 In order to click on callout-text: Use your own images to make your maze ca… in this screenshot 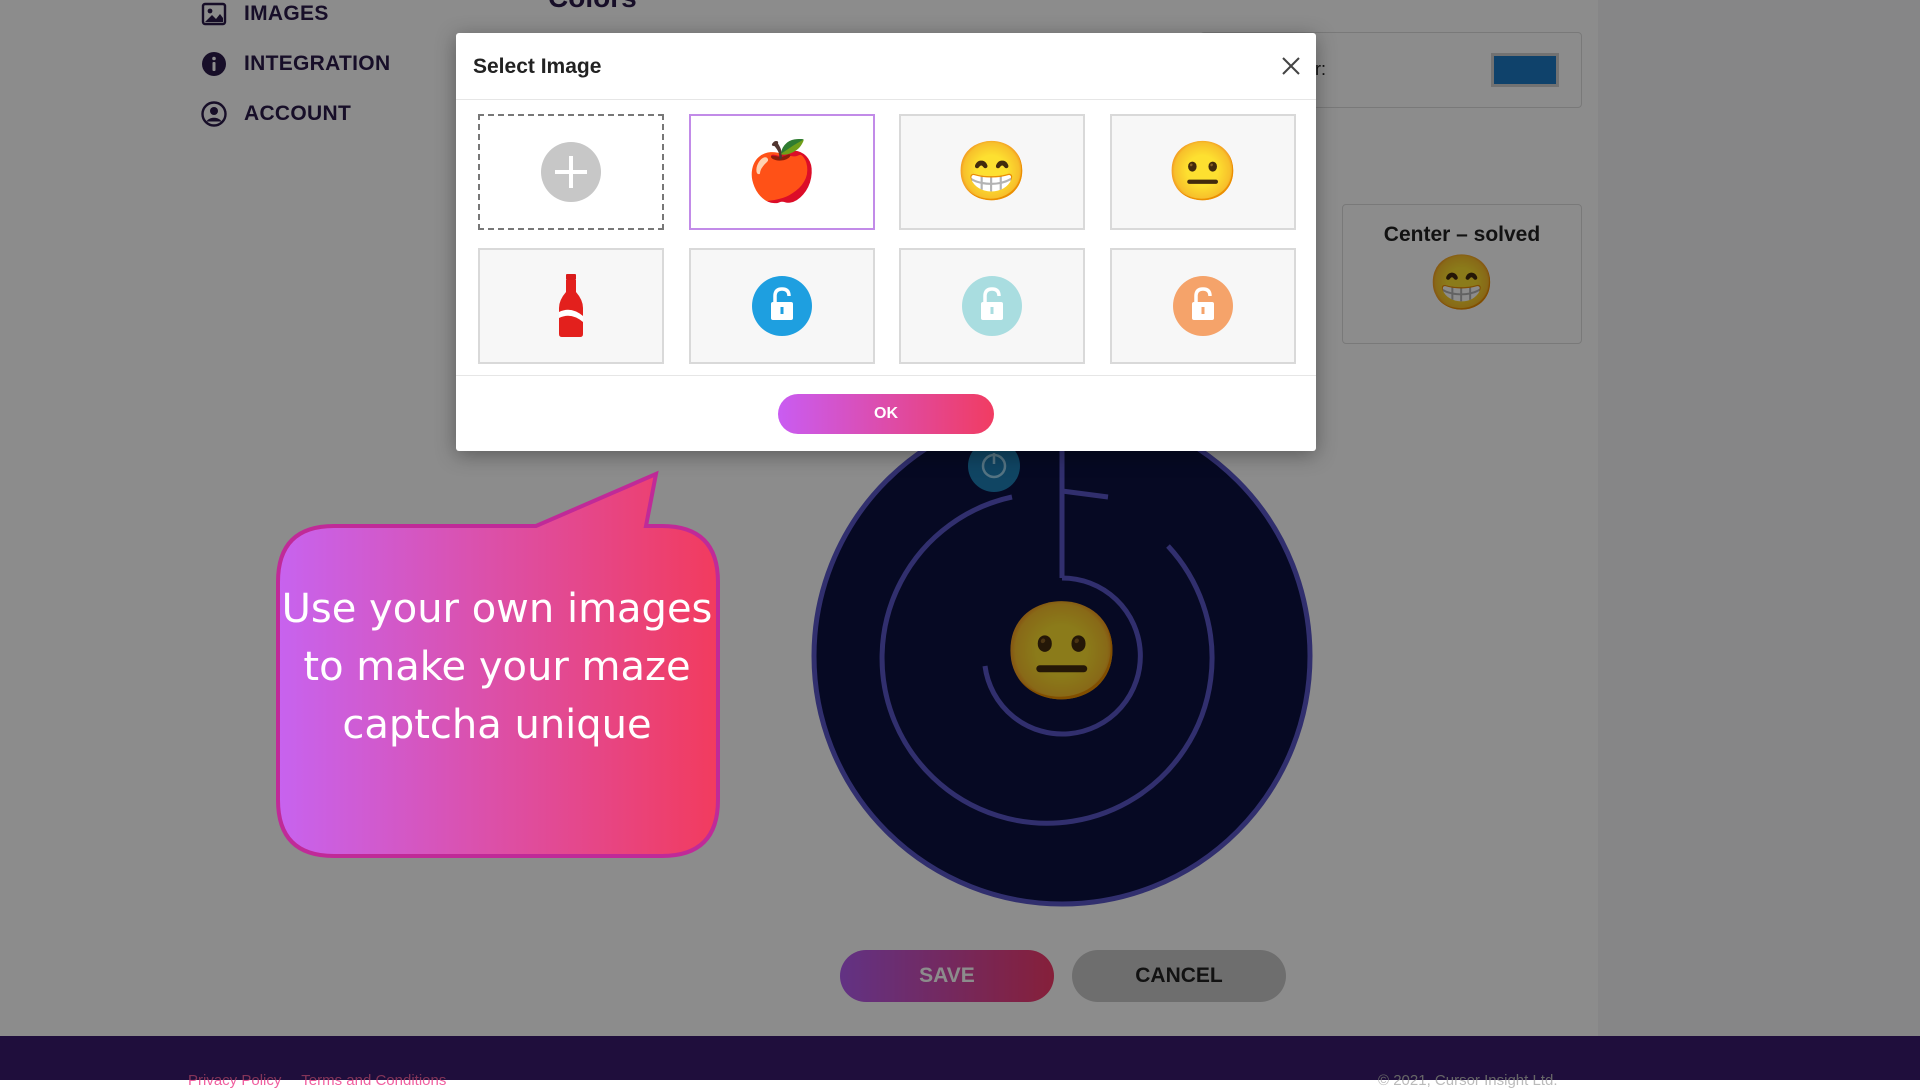, I will do `click(497, 667)`.